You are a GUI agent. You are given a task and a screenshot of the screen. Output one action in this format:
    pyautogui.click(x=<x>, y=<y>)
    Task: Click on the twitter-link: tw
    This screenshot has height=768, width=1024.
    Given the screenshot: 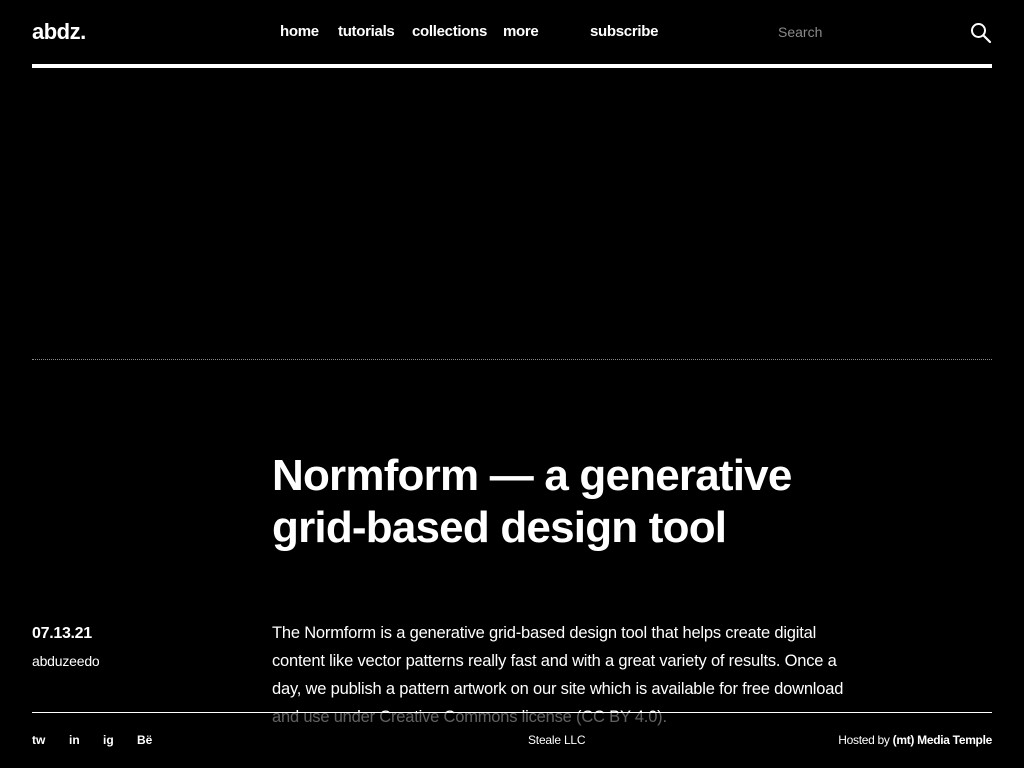 What is the action you would take?
    pyautogui.click(x=38, y=740)
    